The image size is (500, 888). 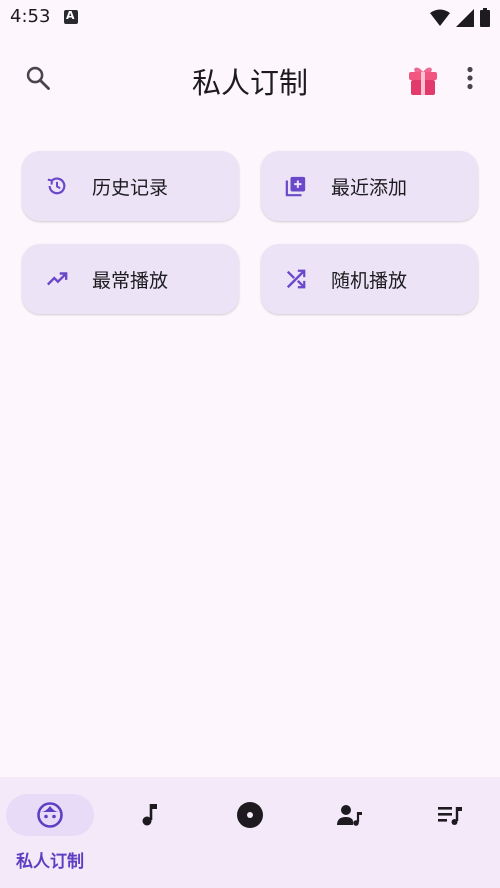 I want to click on most-played-tile: 最常播放, so click(x=130, y=279).